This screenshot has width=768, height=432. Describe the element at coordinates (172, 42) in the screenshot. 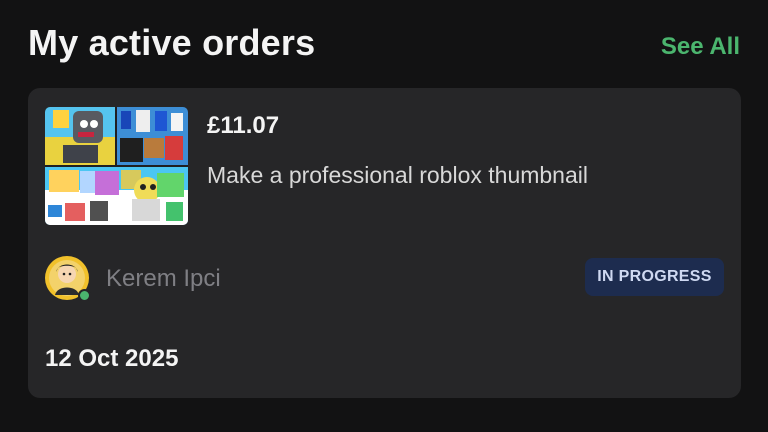

I see `page-title: My active orders` at that location.